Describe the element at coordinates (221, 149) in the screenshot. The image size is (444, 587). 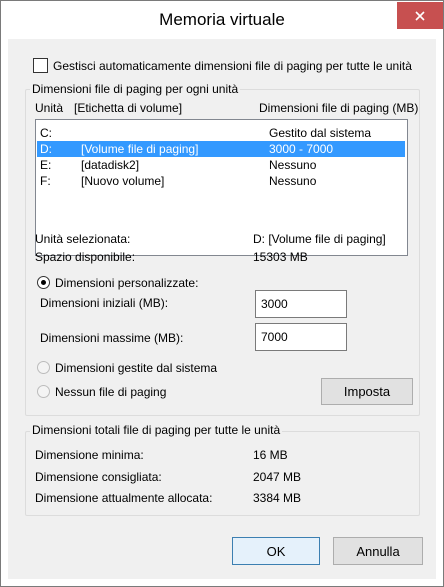
I see `list-item-selected: D: [Volume file di paging] 3000 - 7000` at that location.